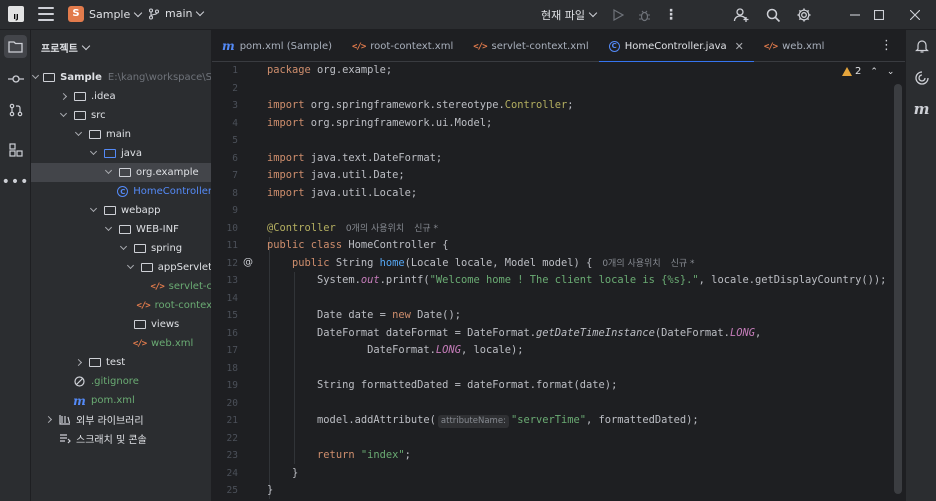 This screenshot has width=936, height=501. I want to click on inspection-widget: 2 ⌃ ⌄, so click(868, 71).